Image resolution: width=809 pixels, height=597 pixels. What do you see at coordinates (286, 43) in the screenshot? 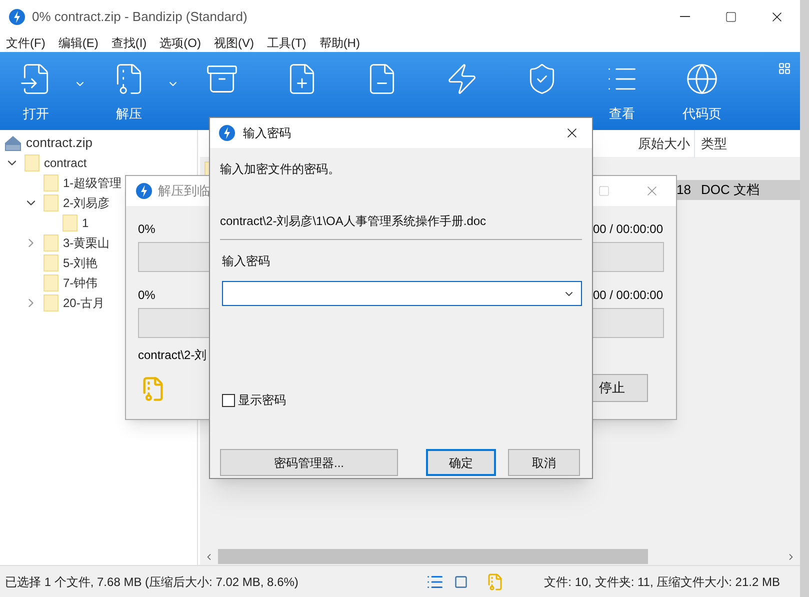
I see `menu-item: 工具(T)` at bounding box center [286, 43].